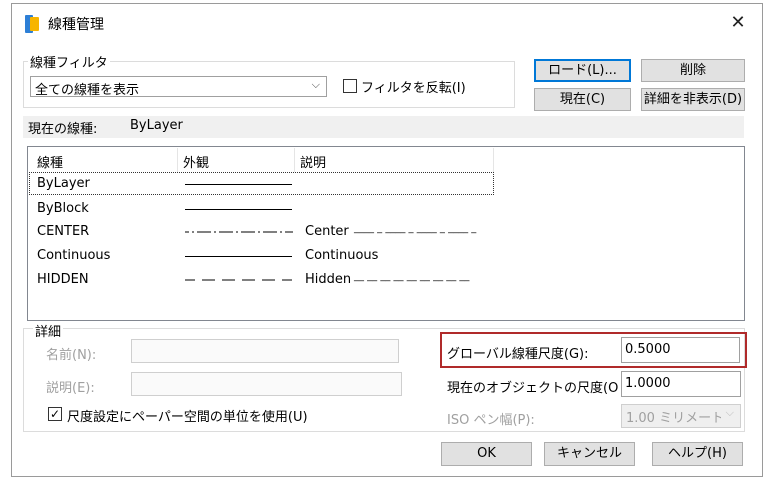  What do you see at coordinates (187, 417) in the screenshot?
I see `paper-space-units-label: 尺度設定にペーパー空間の単位を使用(U)` at bounding box center [187, 417].